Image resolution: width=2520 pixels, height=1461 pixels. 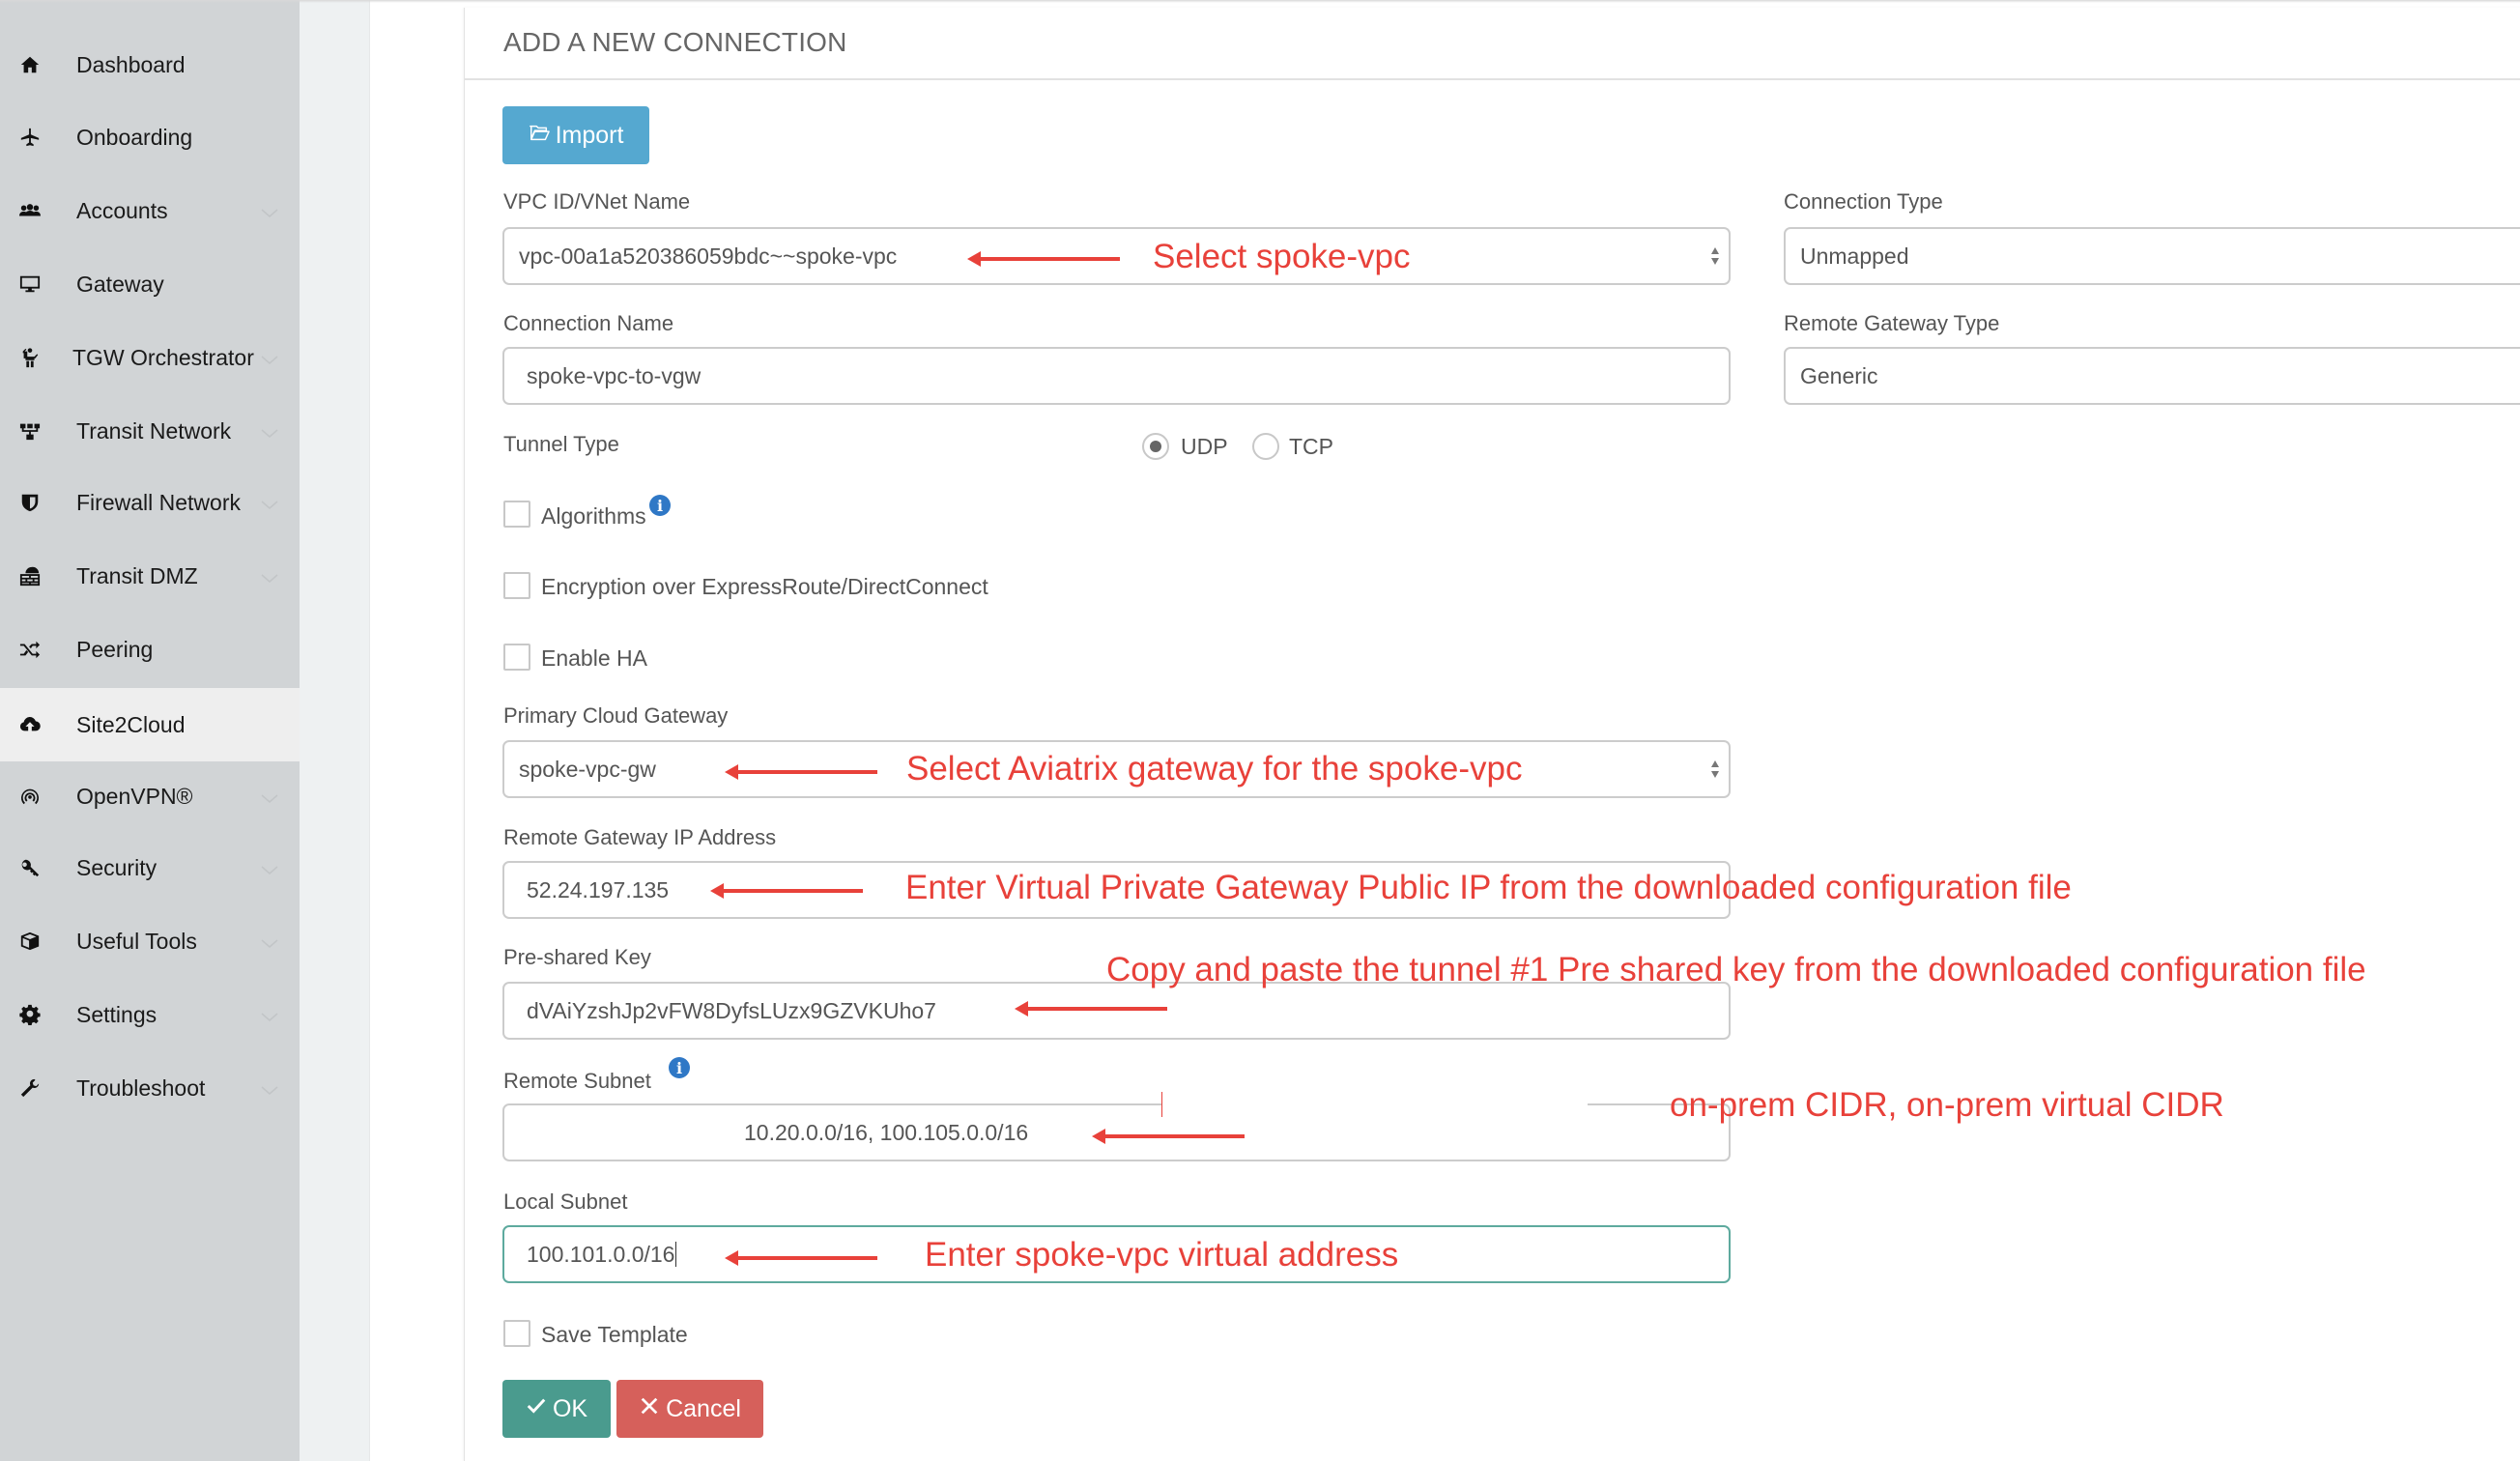 What do you see at coordinates (29, 867) in the screenshot?
I see `key-icon` at bounding box center [29, 867].